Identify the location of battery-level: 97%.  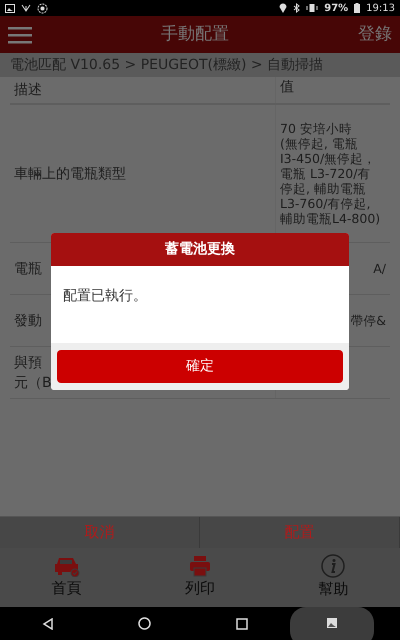
(336, 9).